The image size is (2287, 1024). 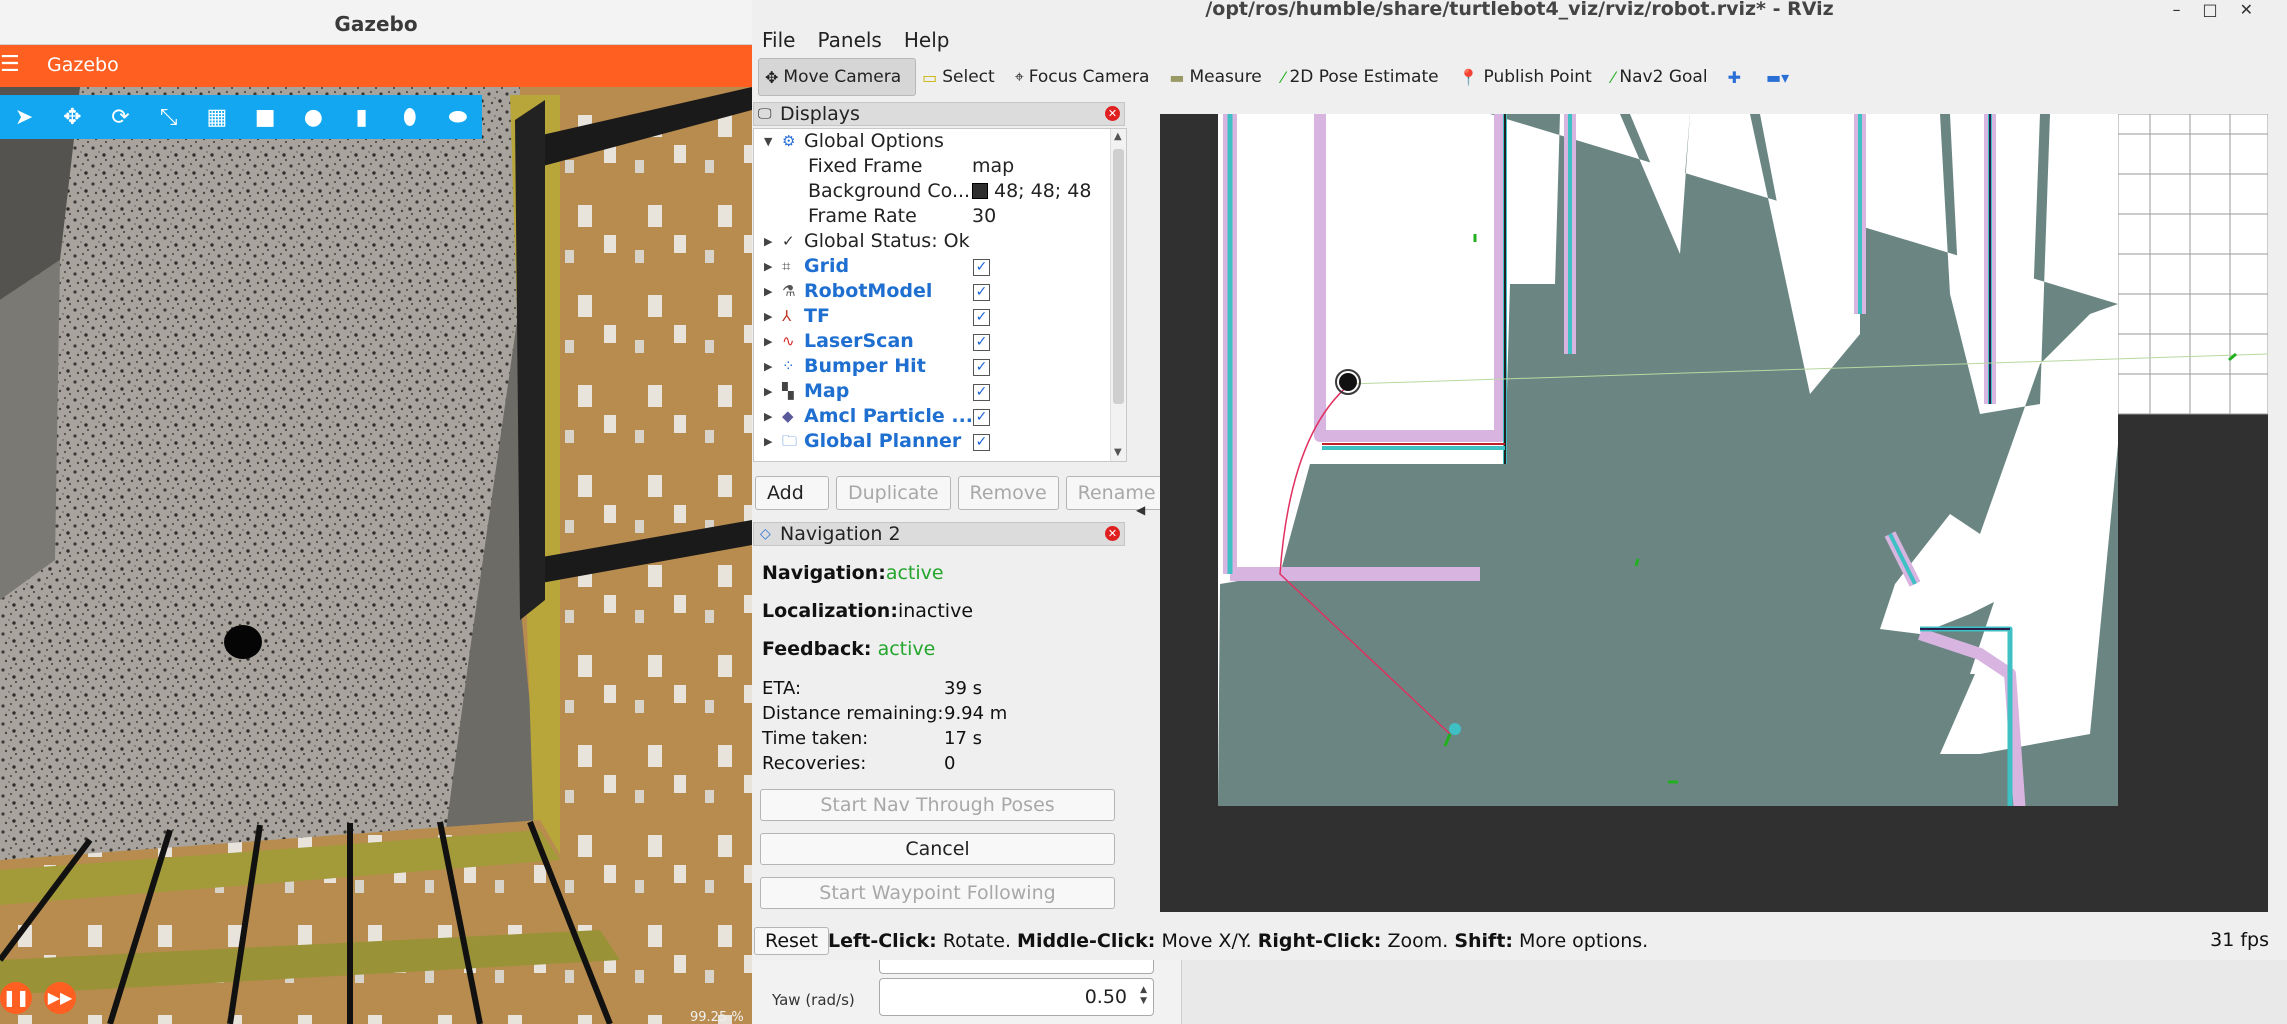 What do you see at coordinates (792, 493) in the screenshot?
I see `add-button: Add` at bounding box center [792, 493].